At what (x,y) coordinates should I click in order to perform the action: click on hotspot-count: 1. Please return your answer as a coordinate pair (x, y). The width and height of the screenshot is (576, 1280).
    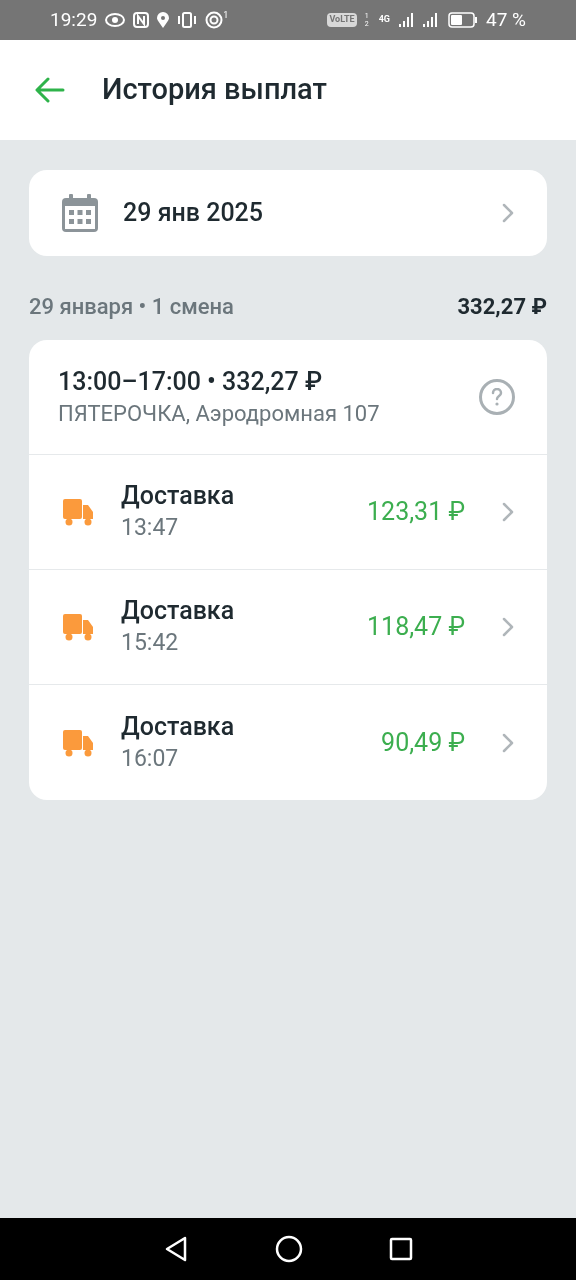
    Looking at the image, I should click on (226, 15).